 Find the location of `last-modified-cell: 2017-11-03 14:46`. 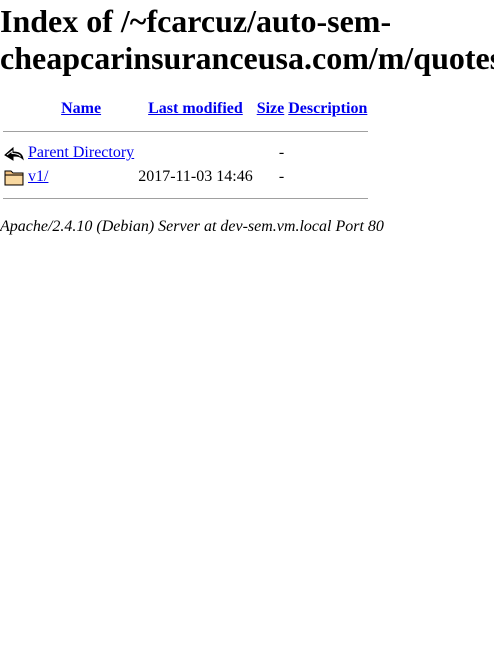

last-modified-cell: 2017-11-03 14:46 is located at coordinates (195, 176).